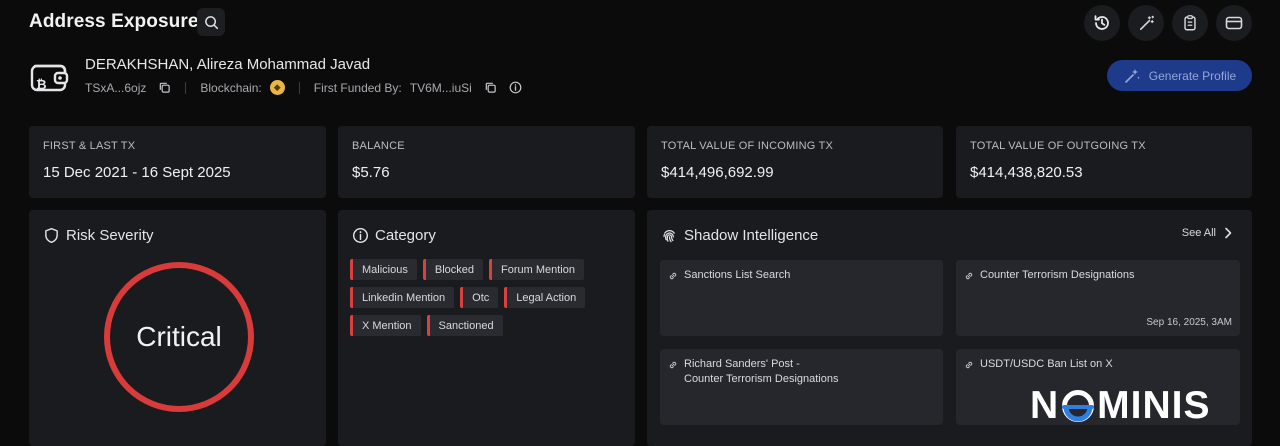 This screenshot has width=1280, height=446. I want to click on tag-blocked: Blocked, so click(452, 269).